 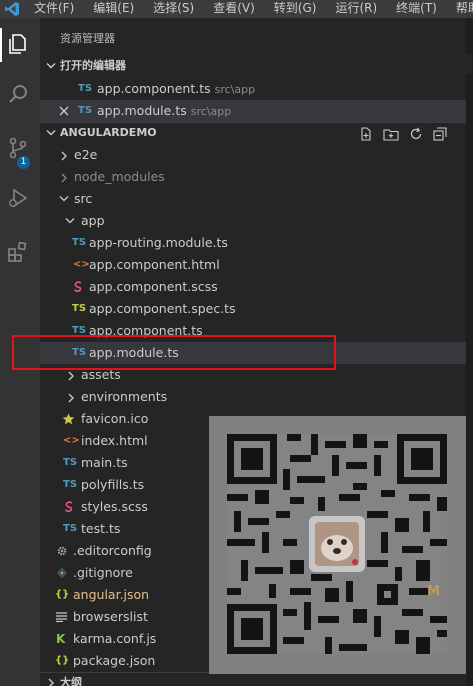 I want to click on tree-label: app, so click(x=93, y=220).